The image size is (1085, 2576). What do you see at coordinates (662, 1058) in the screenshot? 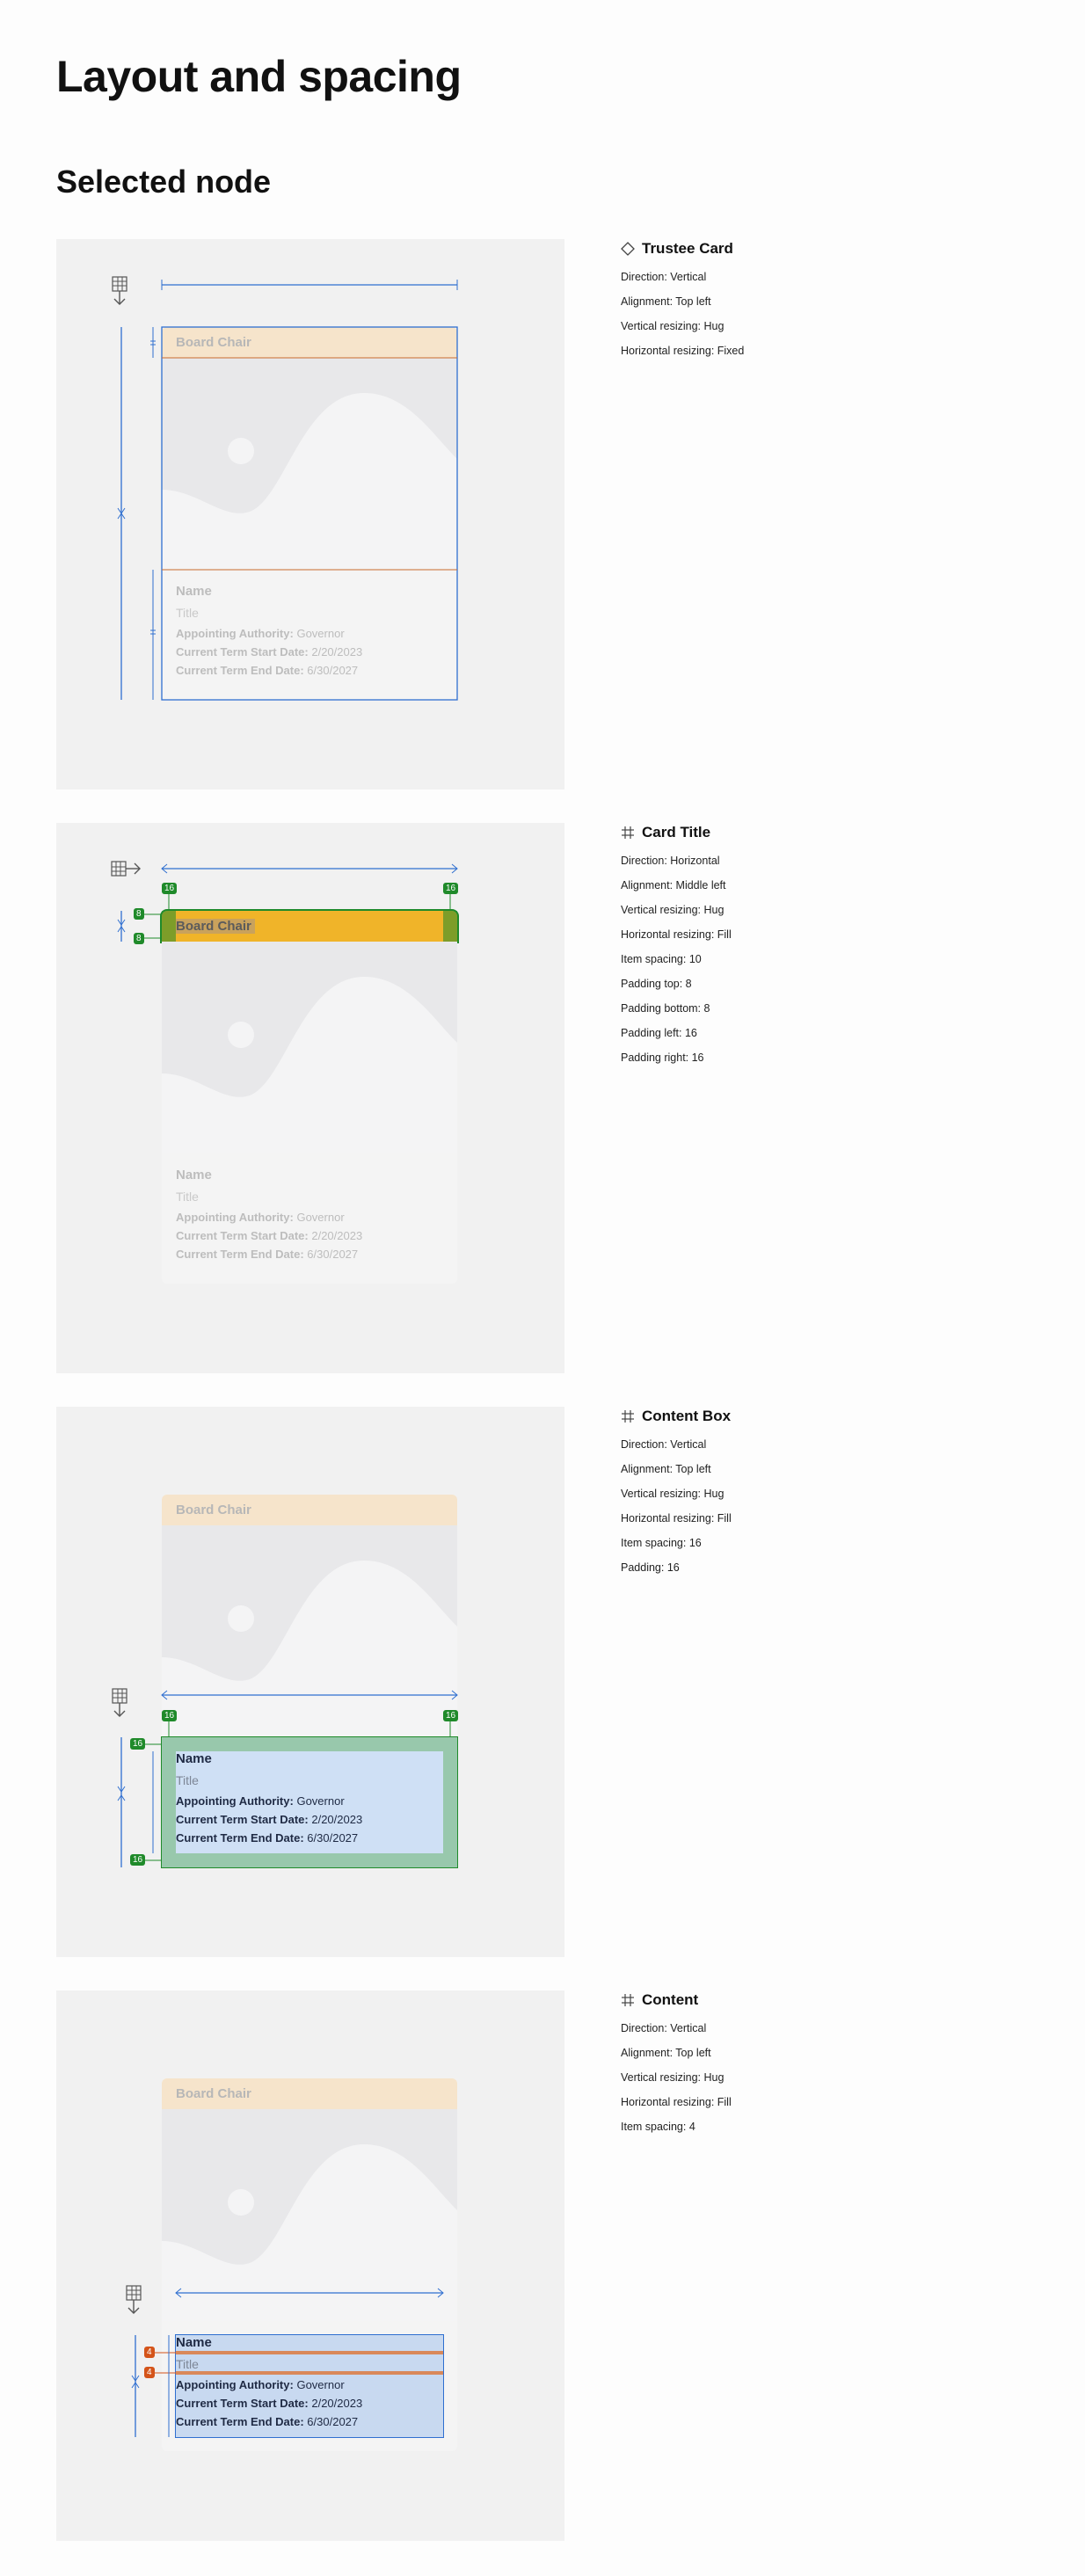
I see `node-prop: Padding right: 16` at bounding box center [662, 1058].